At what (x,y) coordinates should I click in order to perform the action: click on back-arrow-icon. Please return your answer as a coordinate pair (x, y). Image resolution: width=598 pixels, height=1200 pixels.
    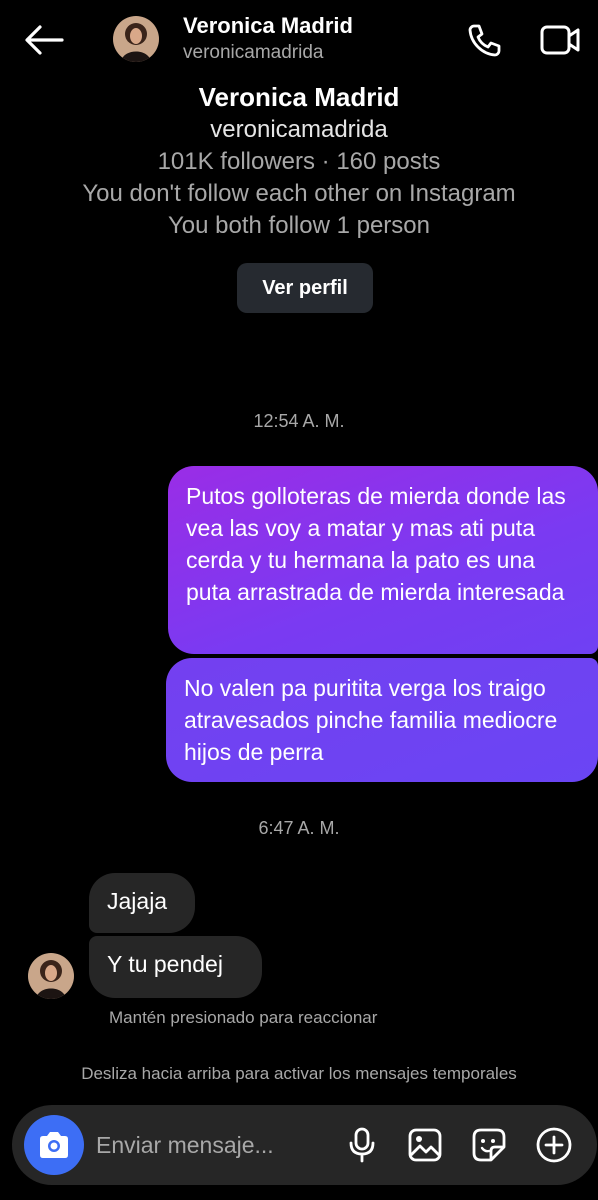
    Looking at the image, I should click on (44, 40).